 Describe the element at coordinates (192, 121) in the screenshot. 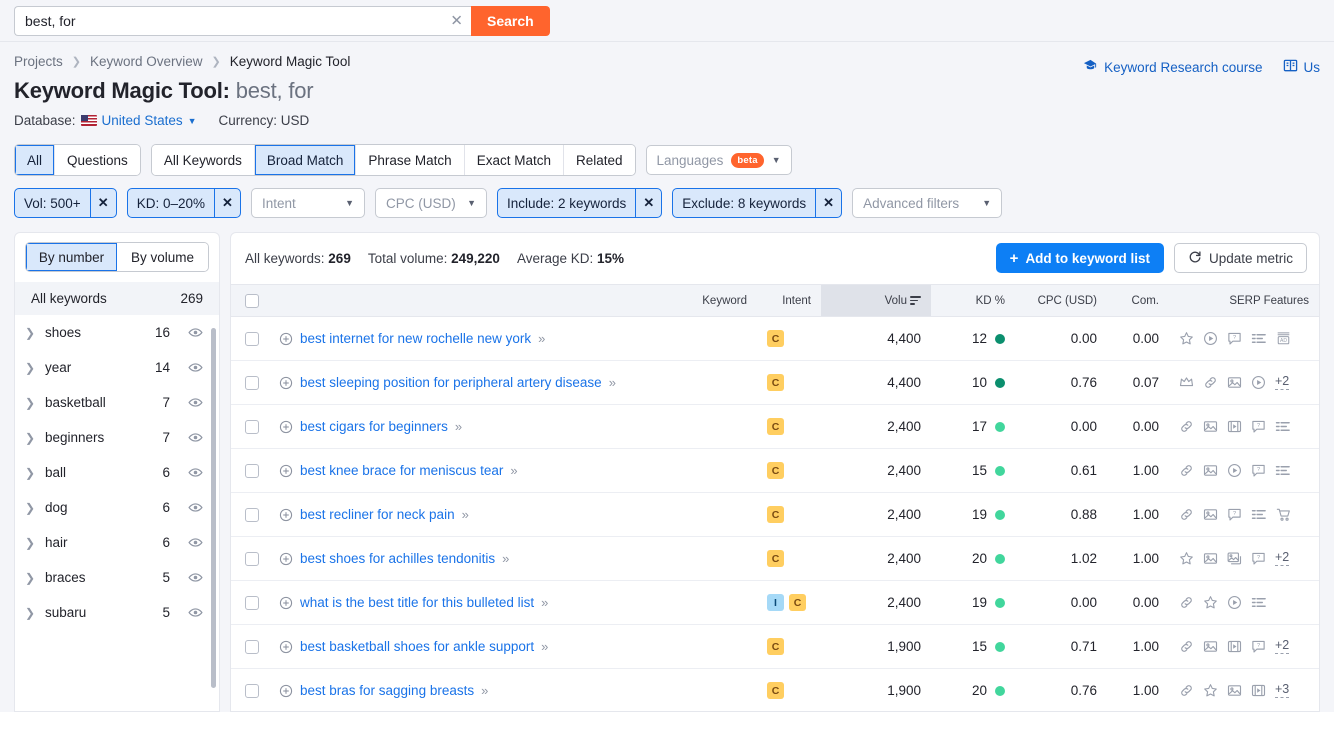

I see `chevron-down-icon: ▼` at that location.